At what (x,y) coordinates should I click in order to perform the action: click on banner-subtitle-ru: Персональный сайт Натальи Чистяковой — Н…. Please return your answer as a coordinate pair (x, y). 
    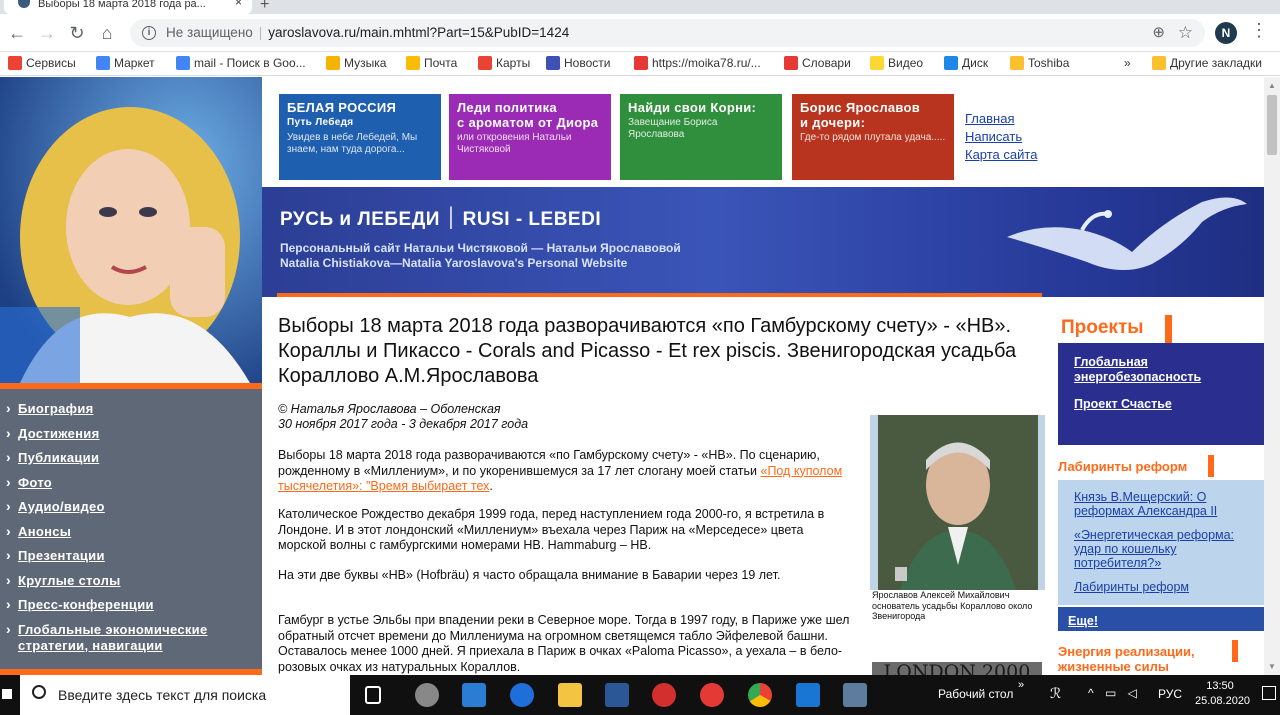
    Looking at the image, I should click on (480, 248).